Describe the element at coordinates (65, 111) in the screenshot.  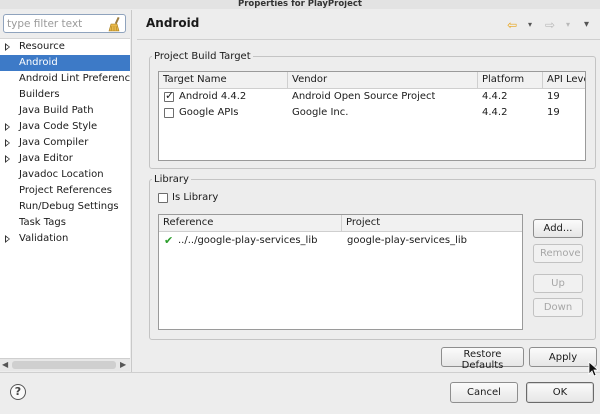
I see `tree-item-java-build-path: Java Build Path` at that location.